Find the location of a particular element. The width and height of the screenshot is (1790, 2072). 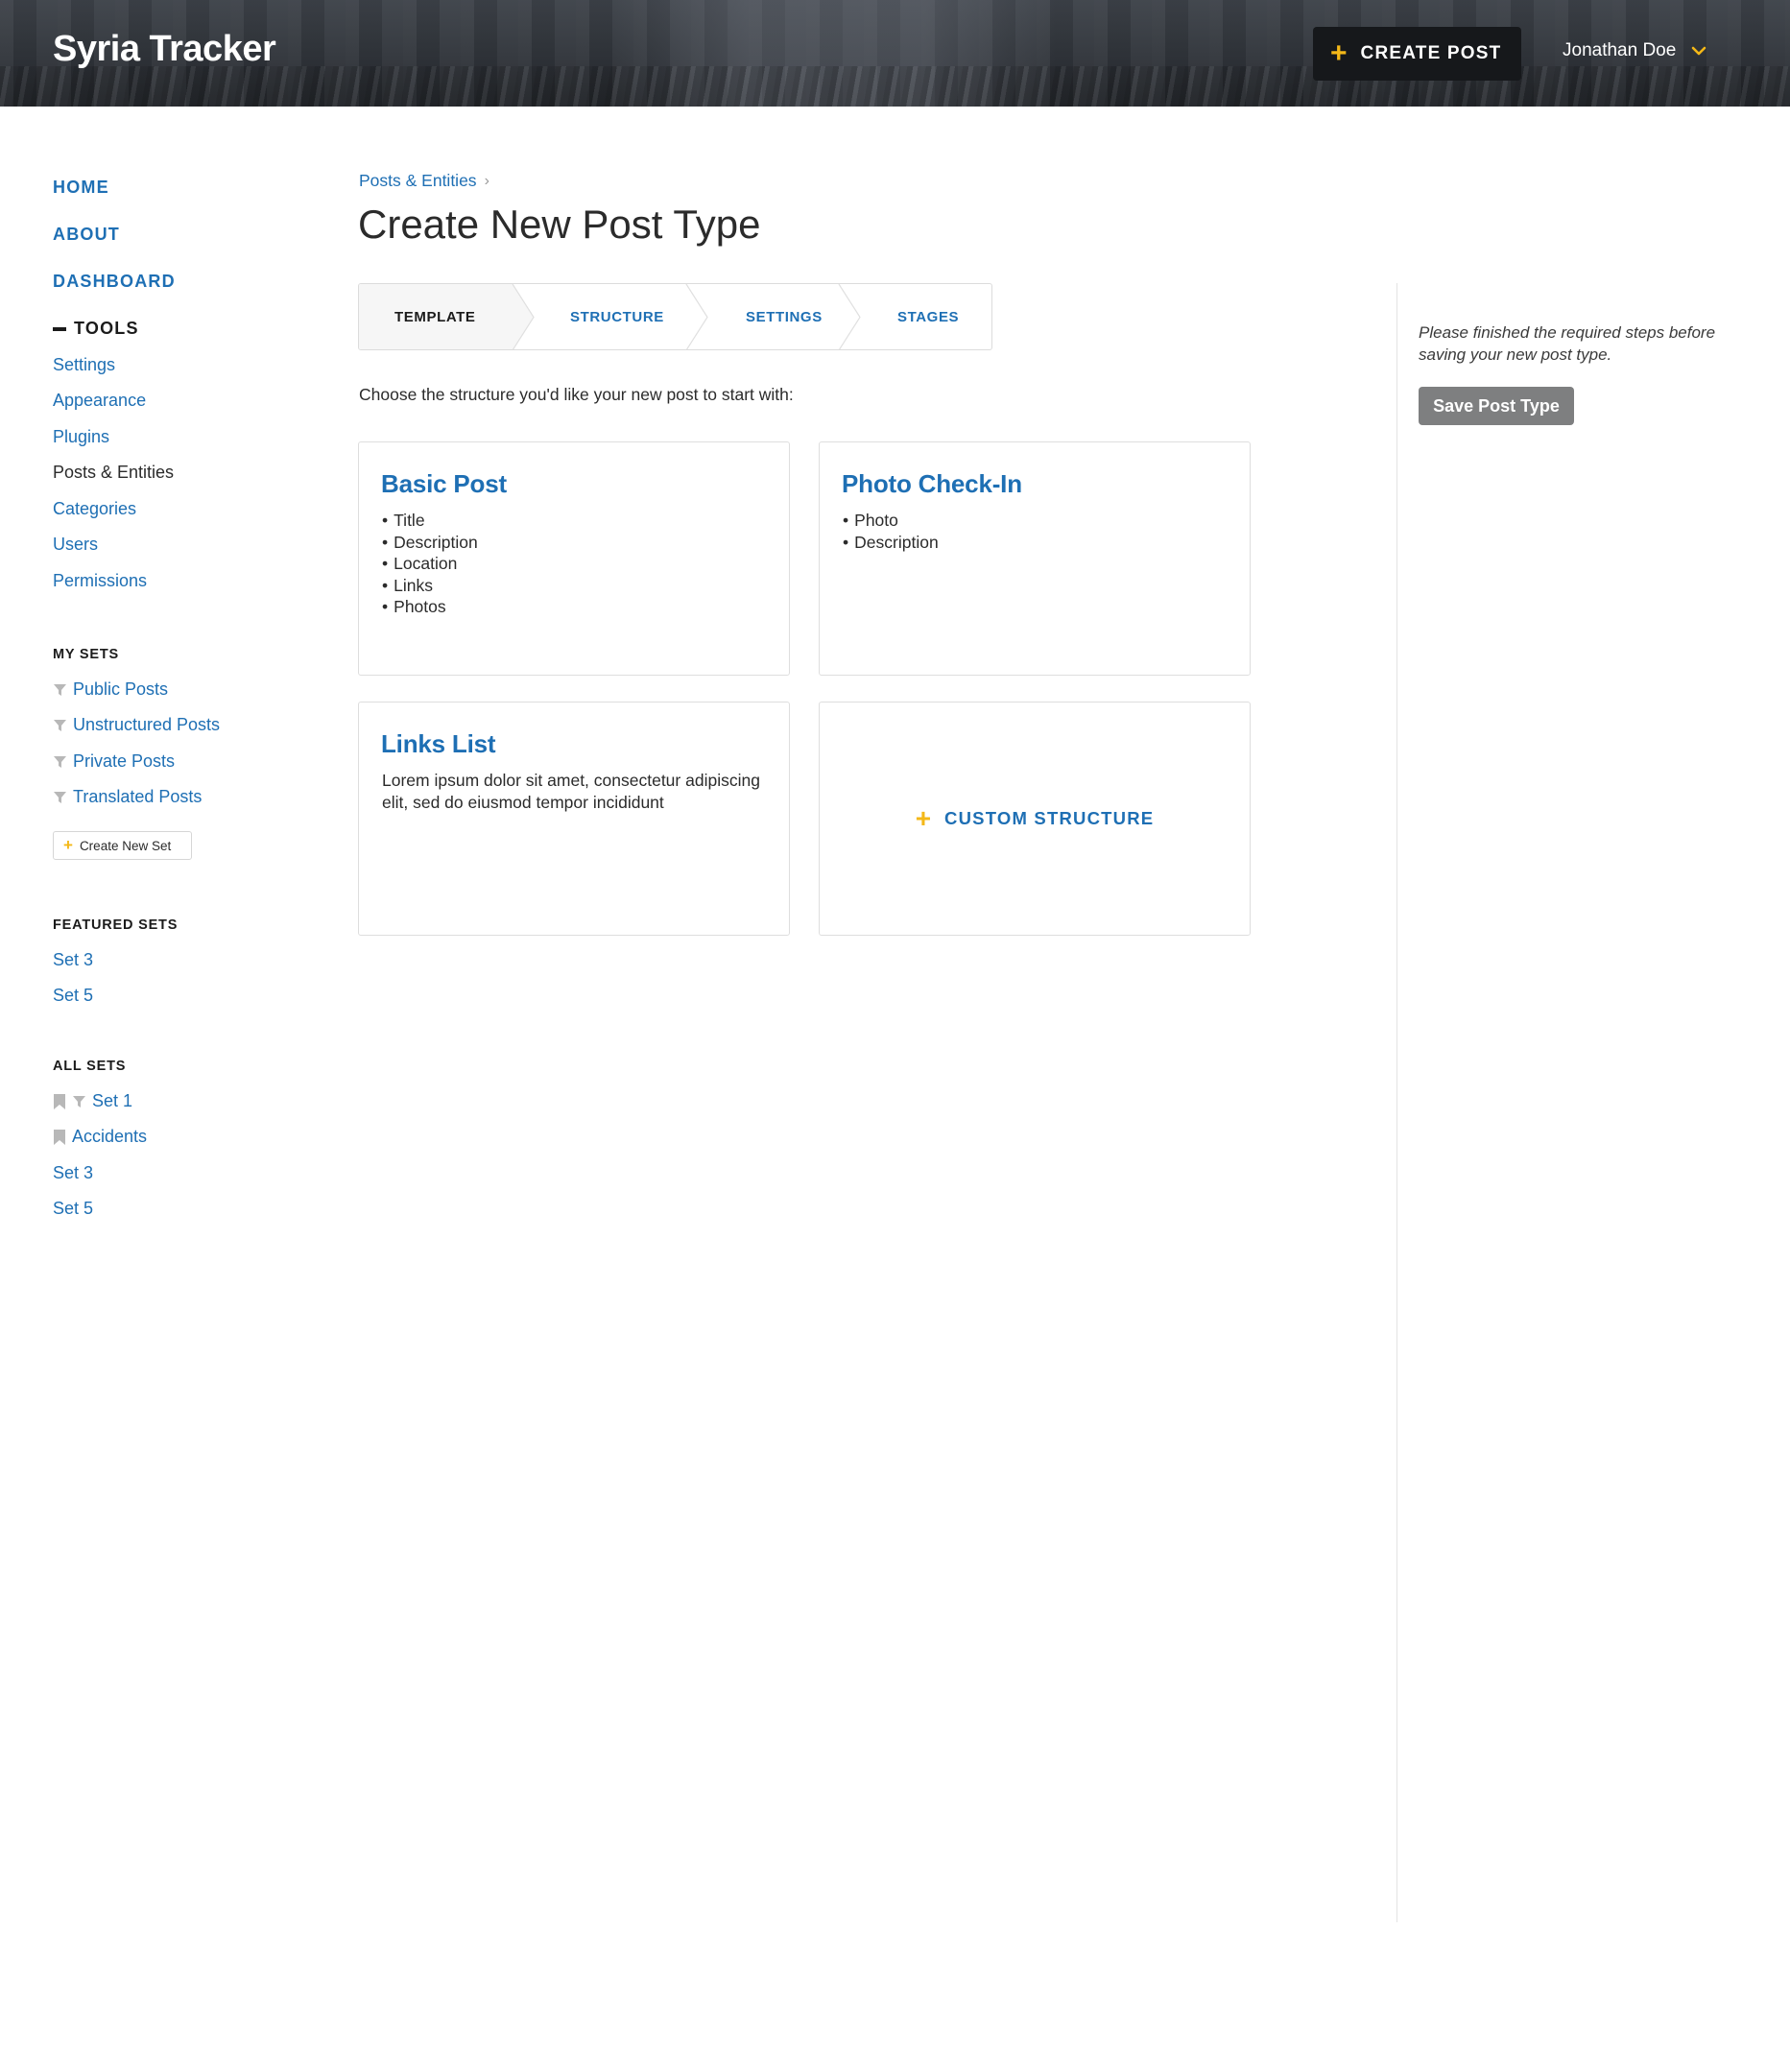

all-set-5: Set 5 is located at coordinates (73, 1209).